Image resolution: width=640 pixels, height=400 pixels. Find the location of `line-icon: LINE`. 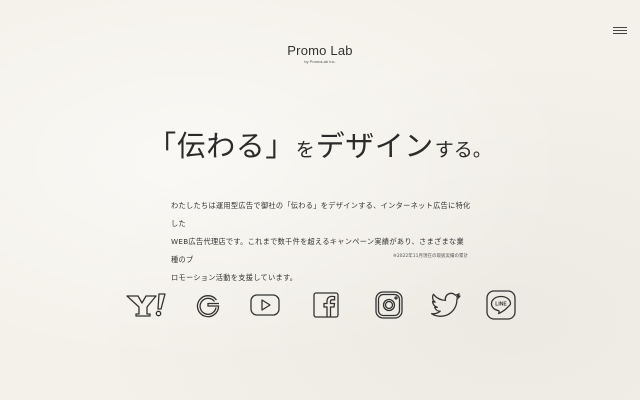

line-icon: LINE is located at coordinates (501, 305).